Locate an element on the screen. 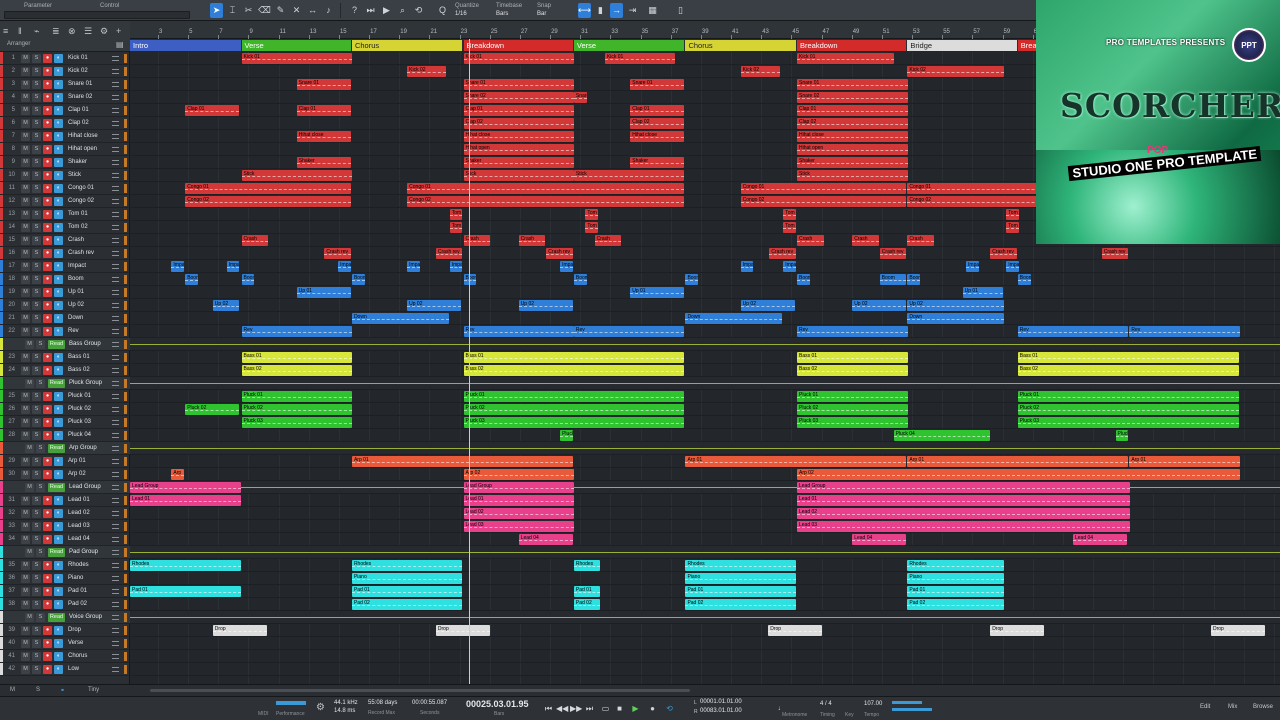 The width and height of the screenshot is (1280, 720). track-name: Lead 04 is located at coordinates (79, 539).